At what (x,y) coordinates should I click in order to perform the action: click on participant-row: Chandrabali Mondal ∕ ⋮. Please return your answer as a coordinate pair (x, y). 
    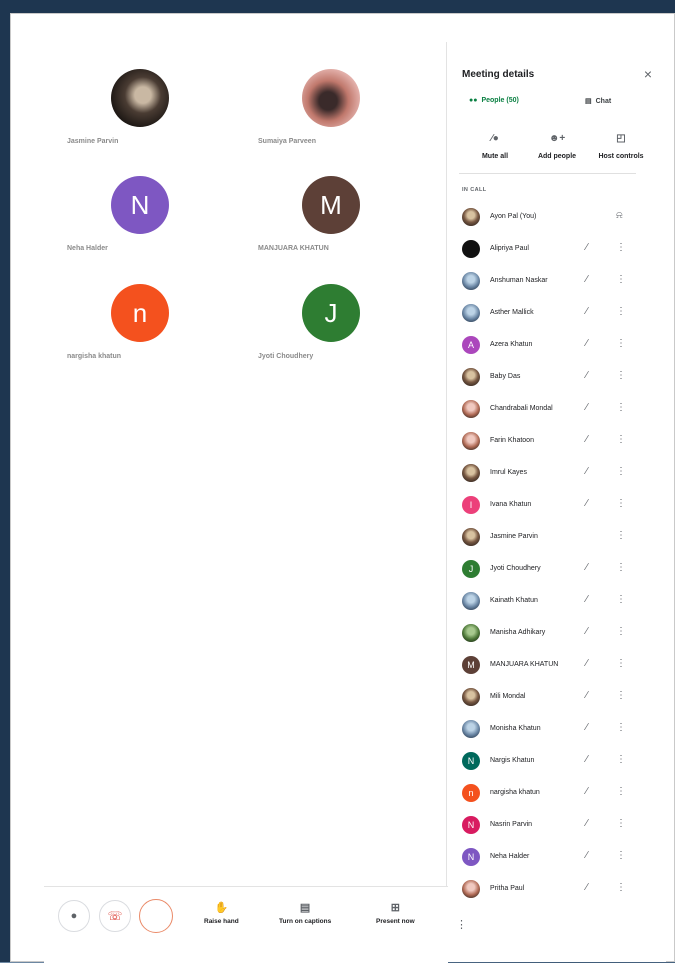
    Looking at the image, I should click on (556, 410).